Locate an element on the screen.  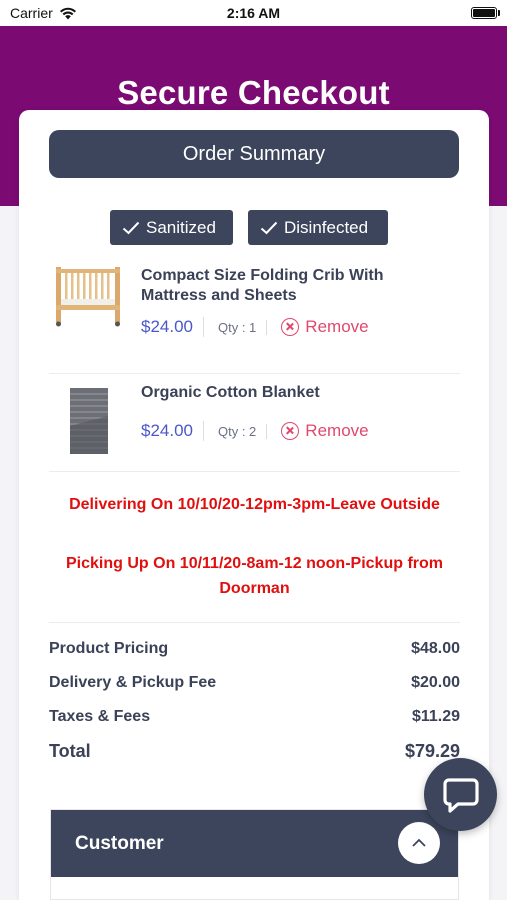
chevron-up-icon is located at coordinates (419, 842).